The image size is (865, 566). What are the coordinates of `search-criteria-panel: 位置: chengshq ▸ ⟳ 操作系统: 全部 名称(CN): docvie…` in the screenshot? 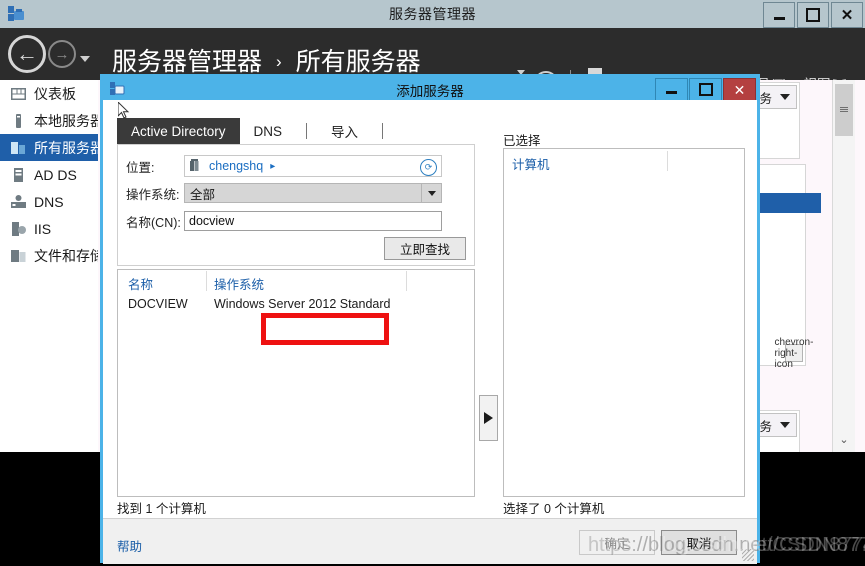 It's located at (296, 205).